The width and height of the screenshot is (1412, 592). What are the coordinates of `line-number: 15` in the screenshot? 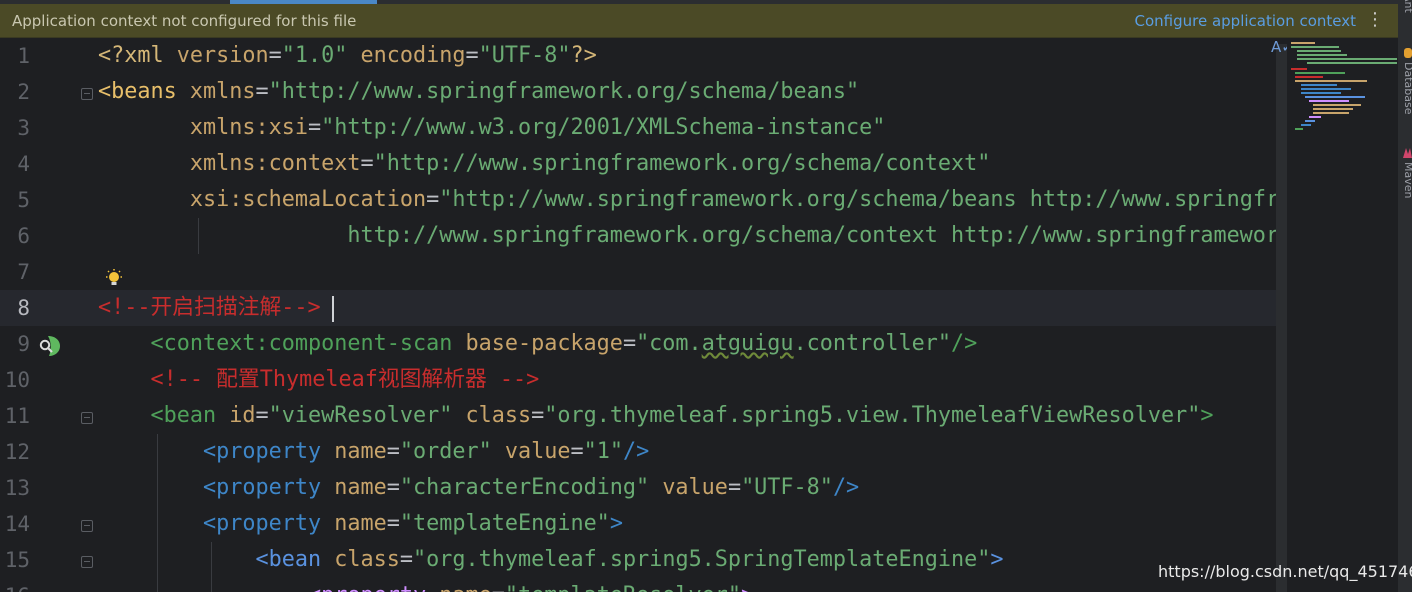 It's located at (17, 560).